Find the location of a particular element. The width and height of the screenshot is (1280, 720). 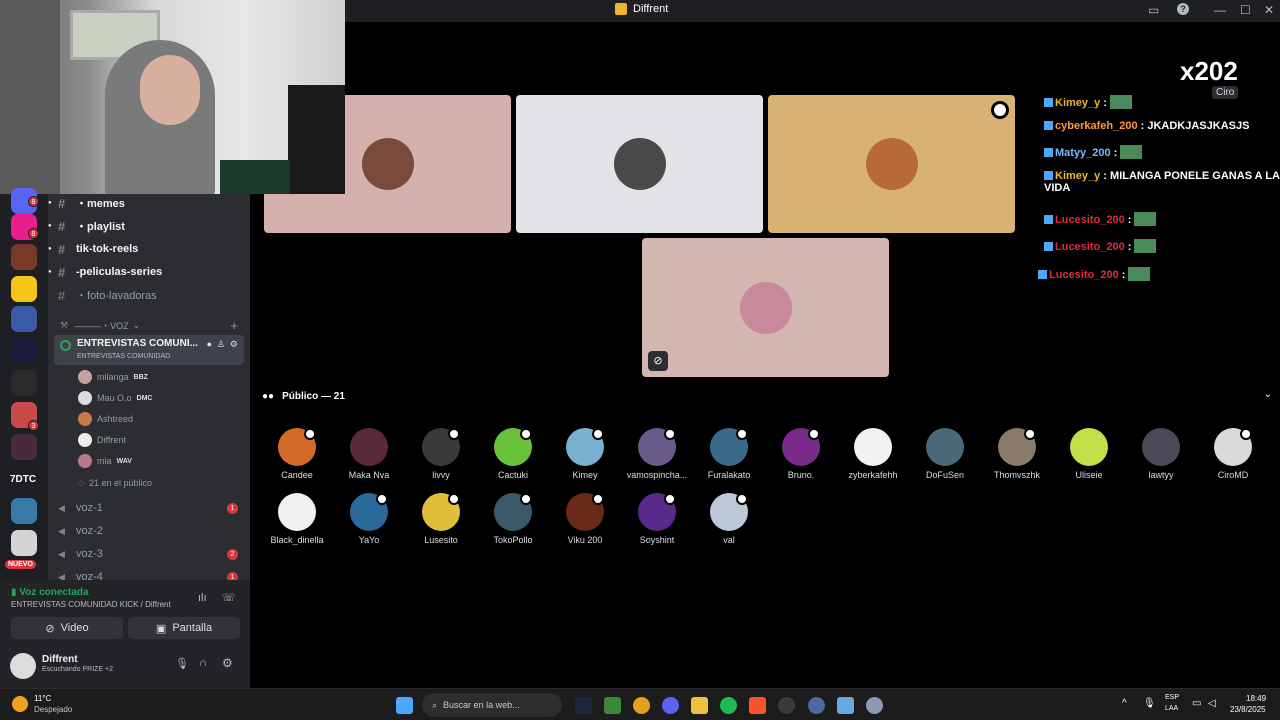

network-icon: ▭ is located at coordinates (1196, 703).